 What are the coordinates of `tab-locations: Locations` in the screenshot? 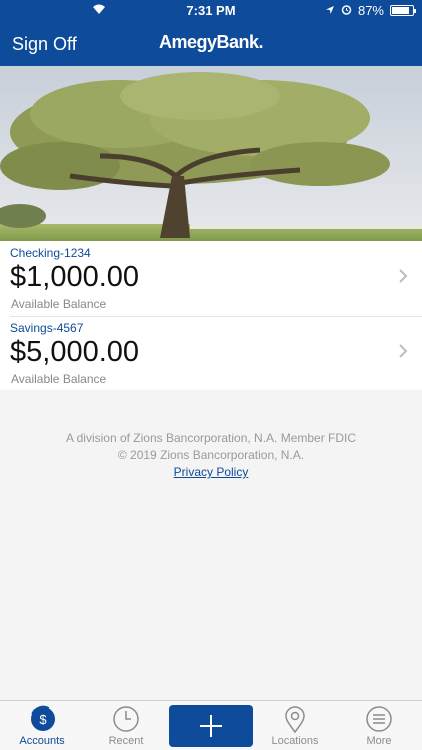 It's located at (295, 725).